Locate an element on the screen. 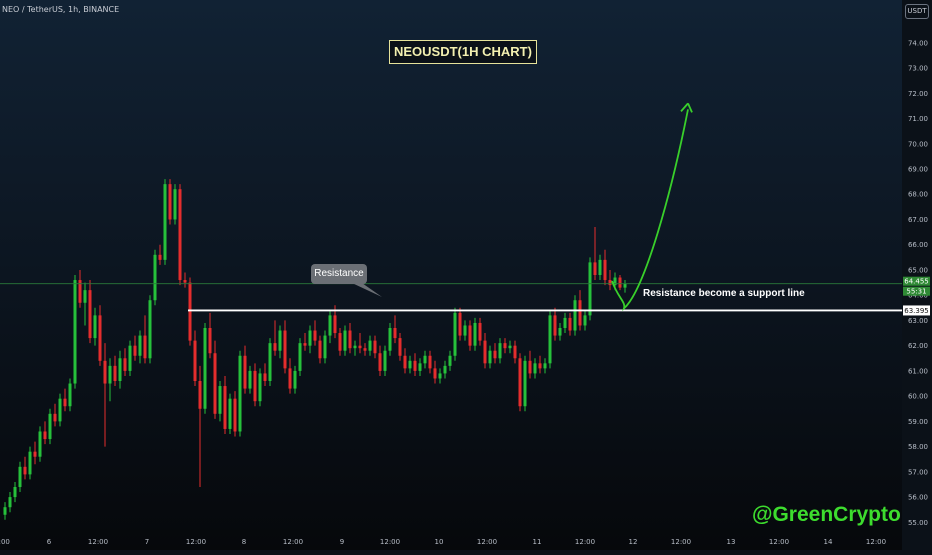 The image size is (932, 555). chart-title: NEOUSDT(1H CHART) is located at coordinates (463, 52).